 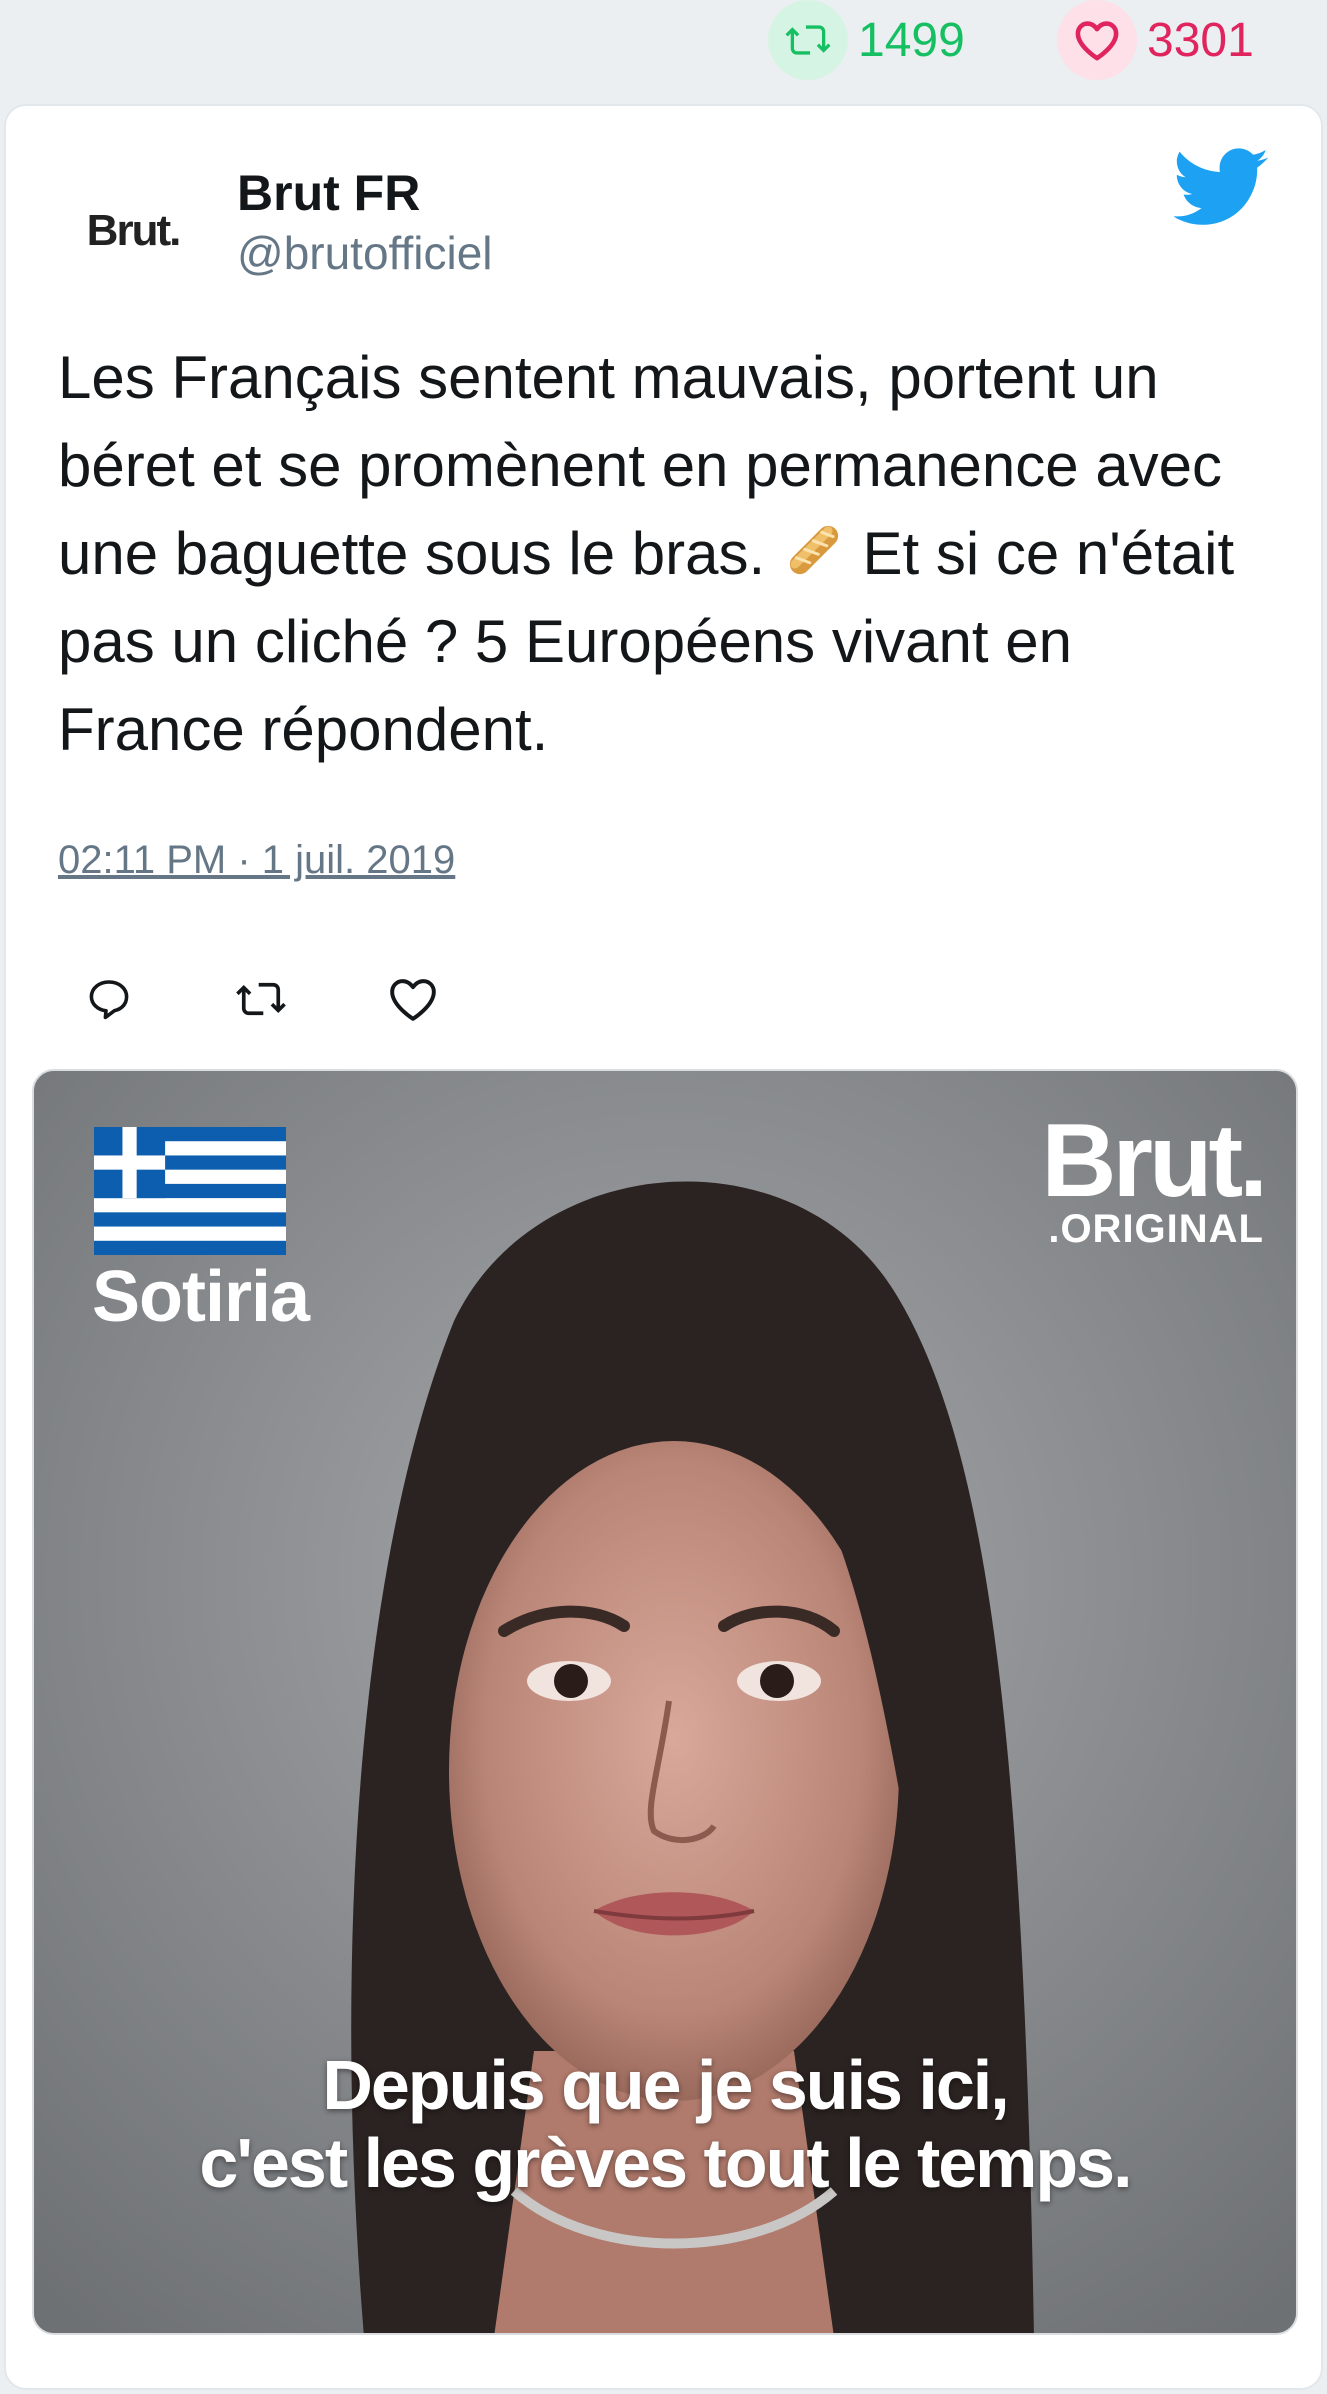 What do you see at coordinates (328, 193) in the screenshot?
I see `author-name: Brut FR` at bounding box center [328, 193].